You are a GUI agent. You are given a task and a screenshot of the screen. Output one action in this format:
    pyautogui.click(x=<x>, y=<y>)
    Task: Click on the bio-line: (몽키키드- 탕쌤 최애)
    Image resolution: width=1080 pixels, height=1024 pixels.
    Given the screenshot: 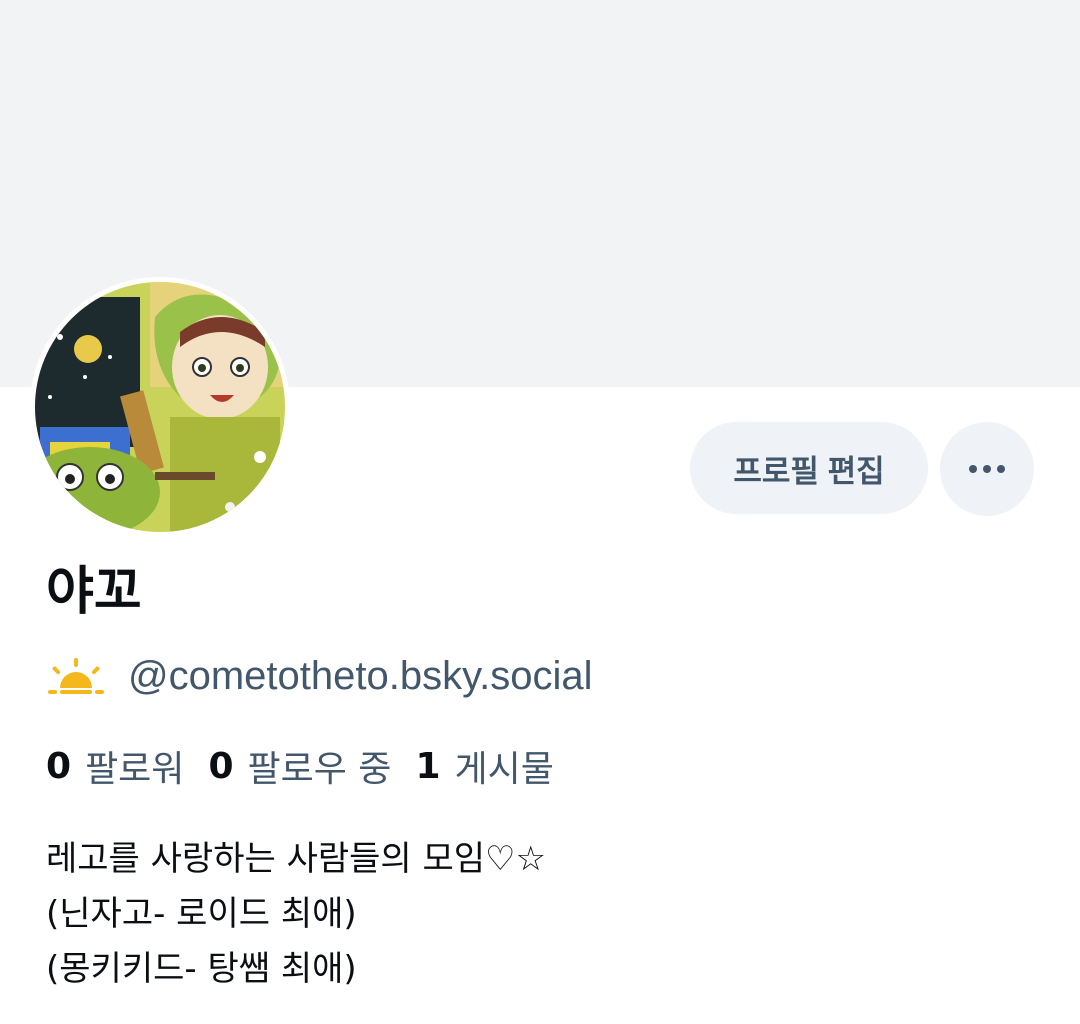 What is the action you would take?
    pyautogui.click(x=201, y=969)
    